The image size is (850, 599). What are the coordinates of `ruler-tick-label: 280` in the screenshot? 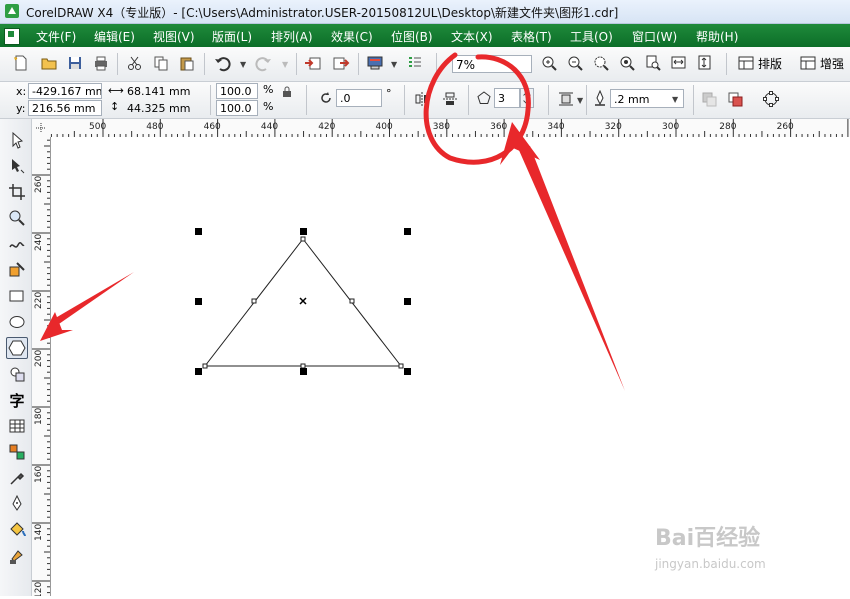 It's located at (727, 127).